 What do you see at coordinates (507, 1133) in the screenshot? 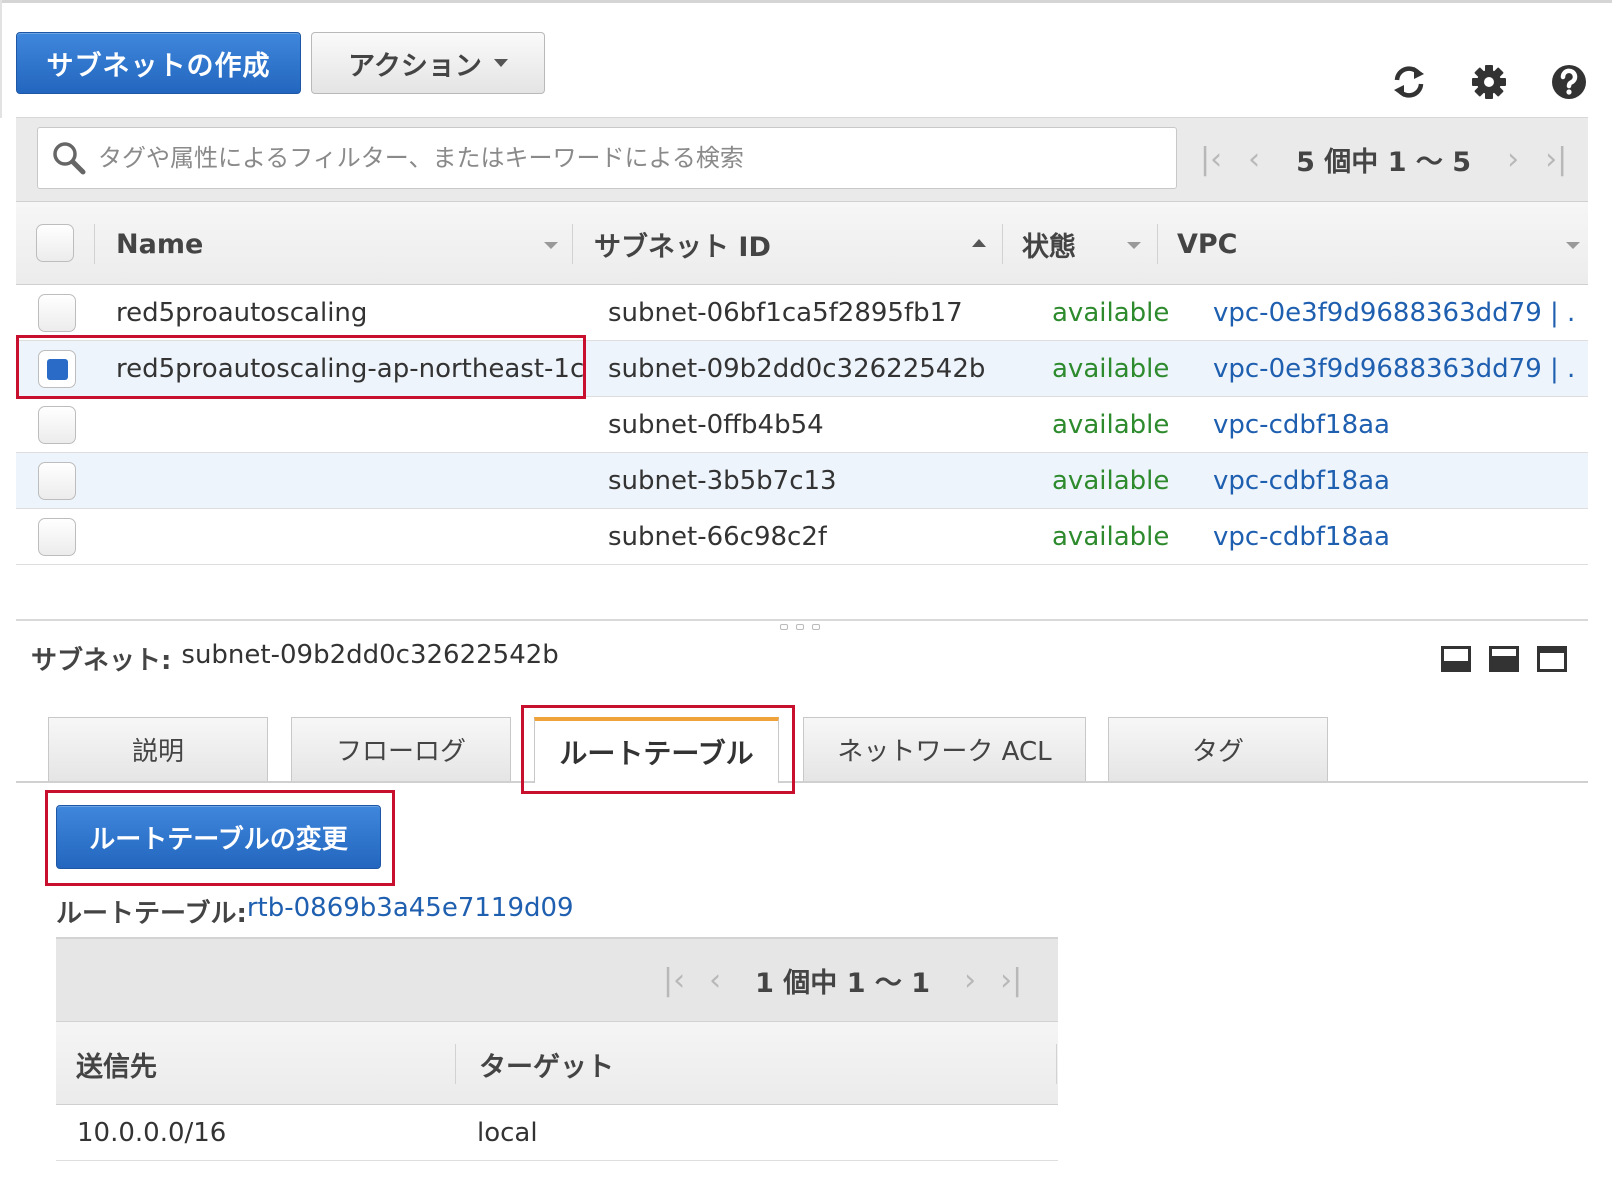
I see `route-target: local` at bounding box center [507, 1133].